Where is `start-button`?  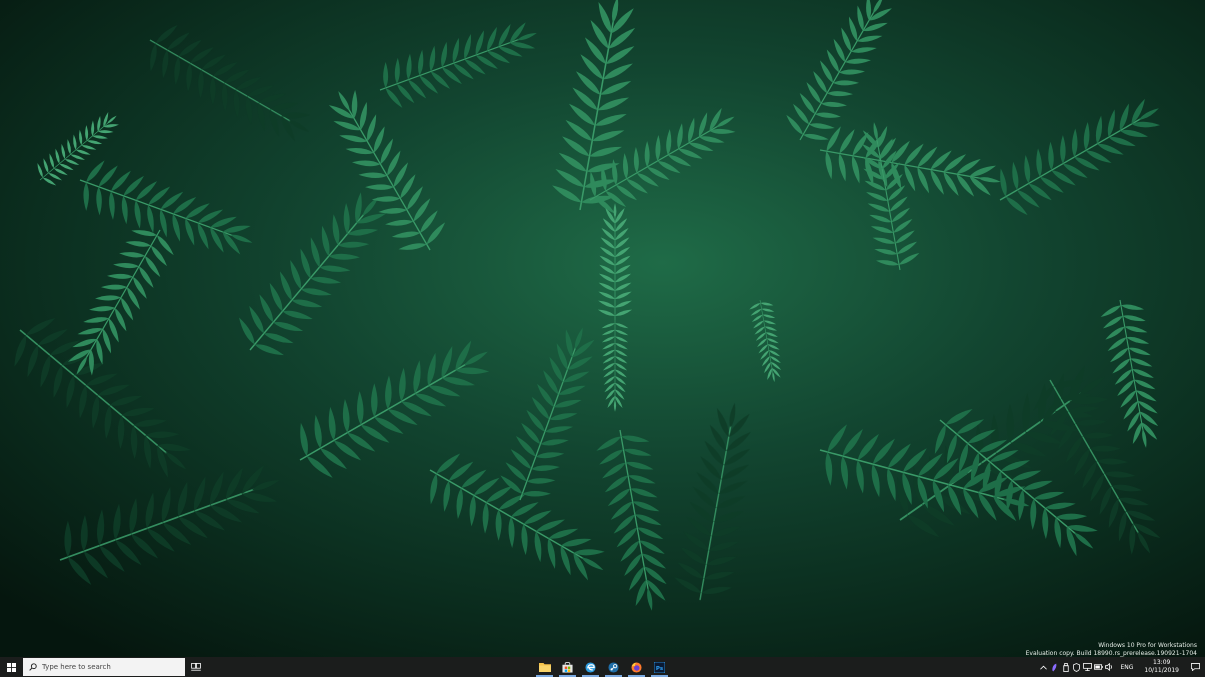 start-button is located at coordinates (11, 667).